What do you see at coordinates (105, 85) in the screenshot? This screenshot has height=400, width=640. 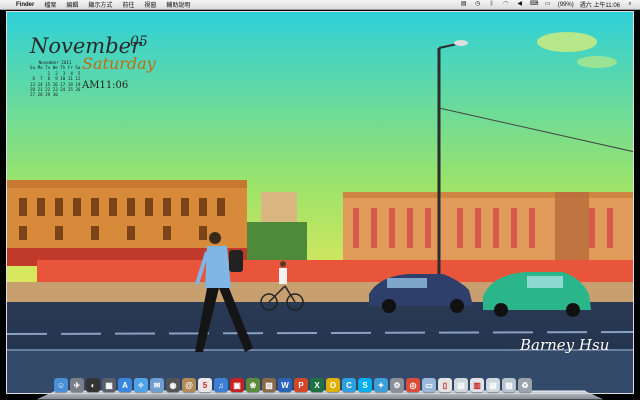 I see `widget-time: AM11:06` at bounding box center [105, 85].